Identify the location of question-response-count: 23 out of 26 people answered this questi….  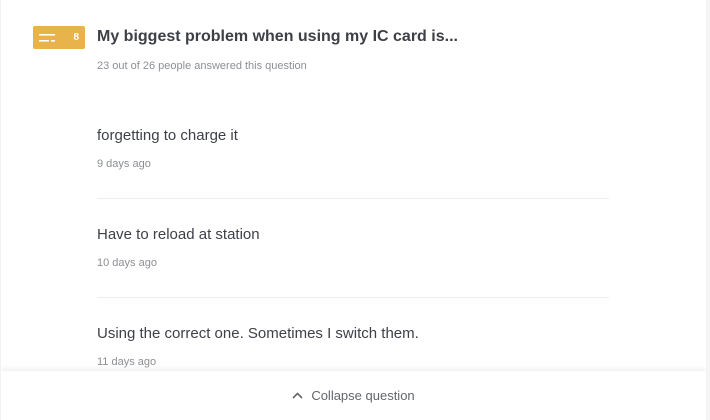
(202, 66).